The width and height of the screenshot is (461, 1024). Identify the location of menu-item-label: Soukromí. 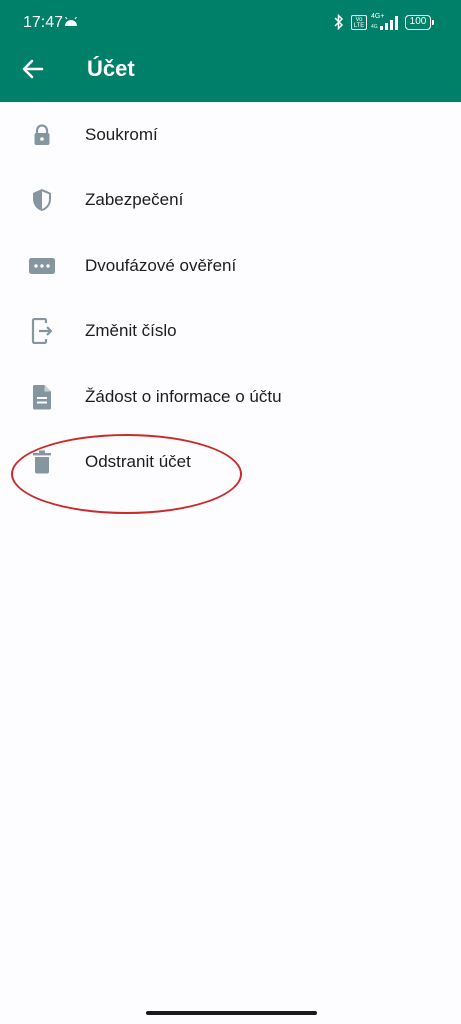
(121, 134).